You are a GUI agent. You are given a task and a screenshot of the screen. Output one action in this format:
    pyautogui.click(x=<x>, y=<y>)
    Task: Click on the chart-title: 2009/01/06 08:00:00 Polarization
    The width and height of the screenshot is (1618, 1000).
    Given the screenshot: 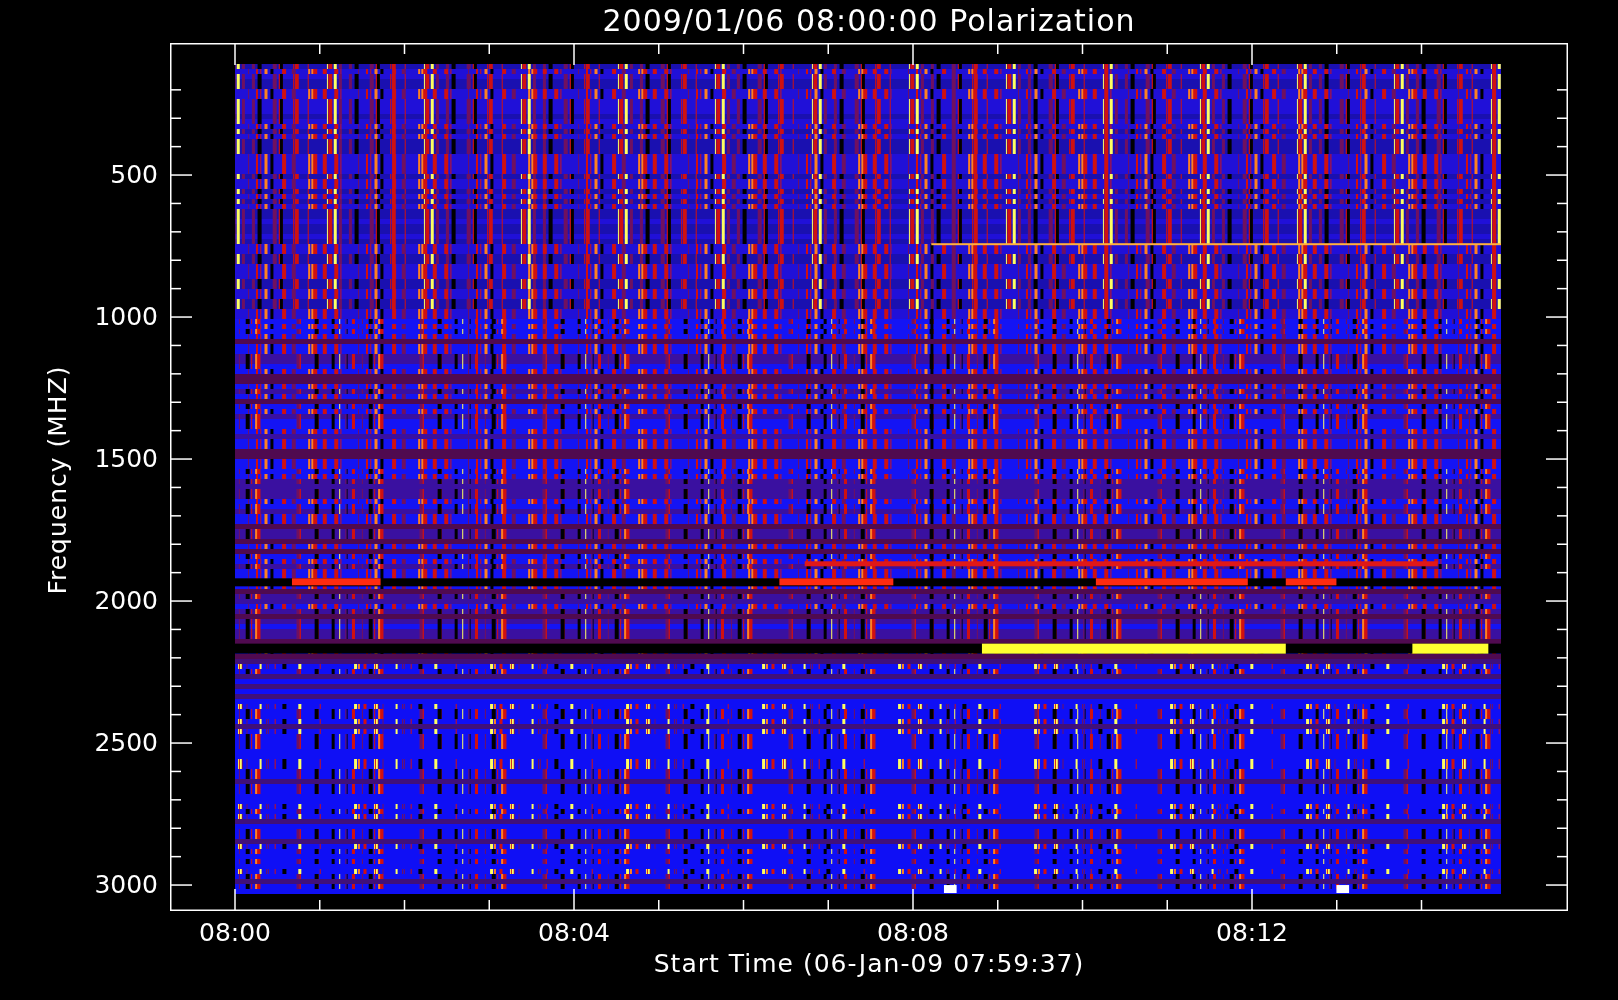 What is the action you would take?
    pyautogui.click(x=869, y=20)
    